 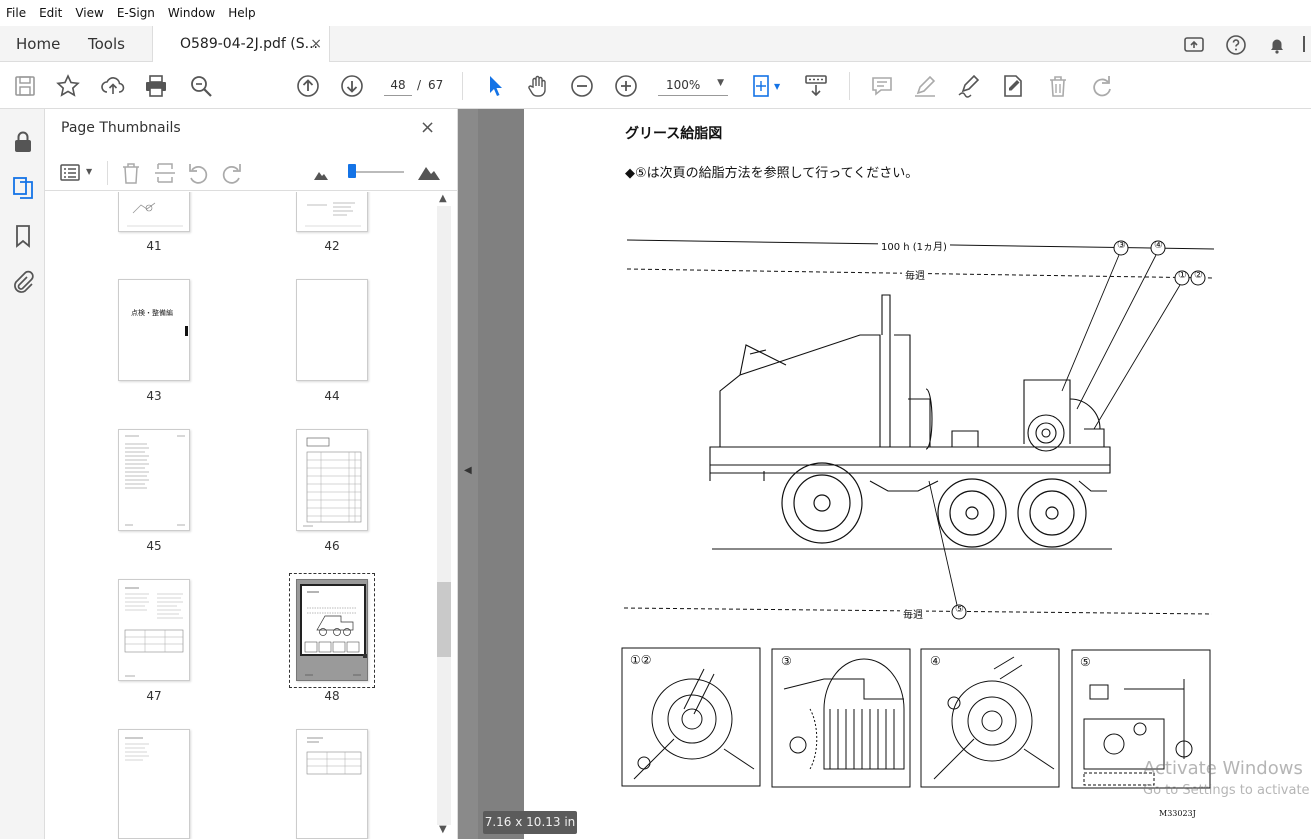 I want to click on rotate-counterclockwise-icon, so click(x=198, y=173).